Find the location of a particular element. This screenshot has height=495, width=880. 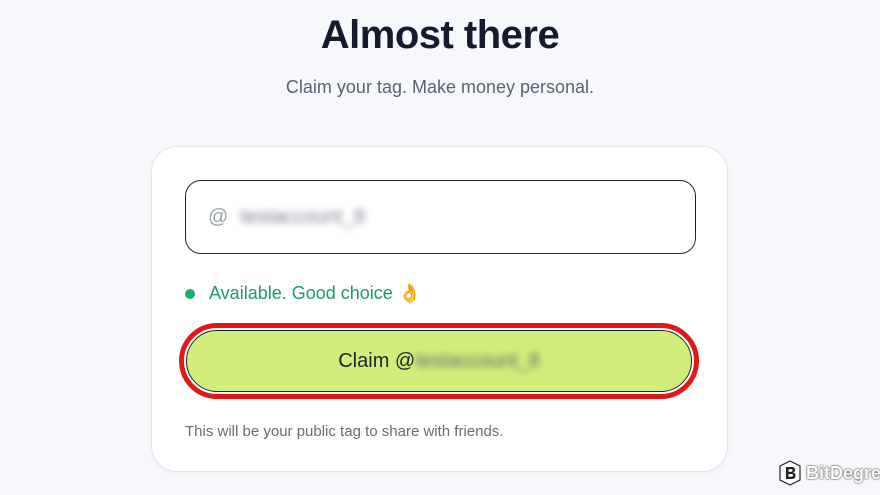

page-title: Almost there is located at coordinates (440, 35).